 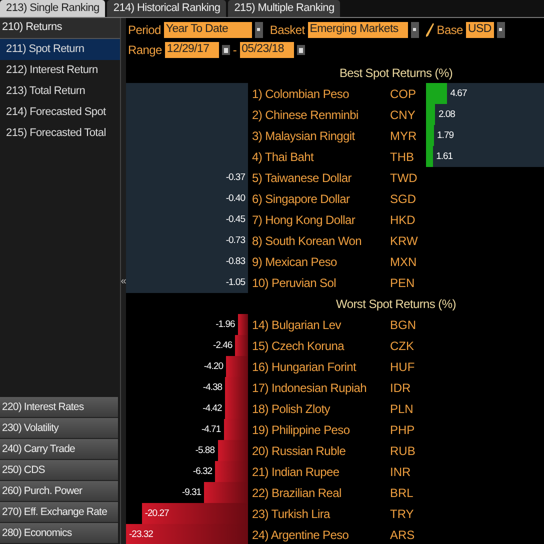 I want to click on return-value: -4.71, so click(x=211, y=429).